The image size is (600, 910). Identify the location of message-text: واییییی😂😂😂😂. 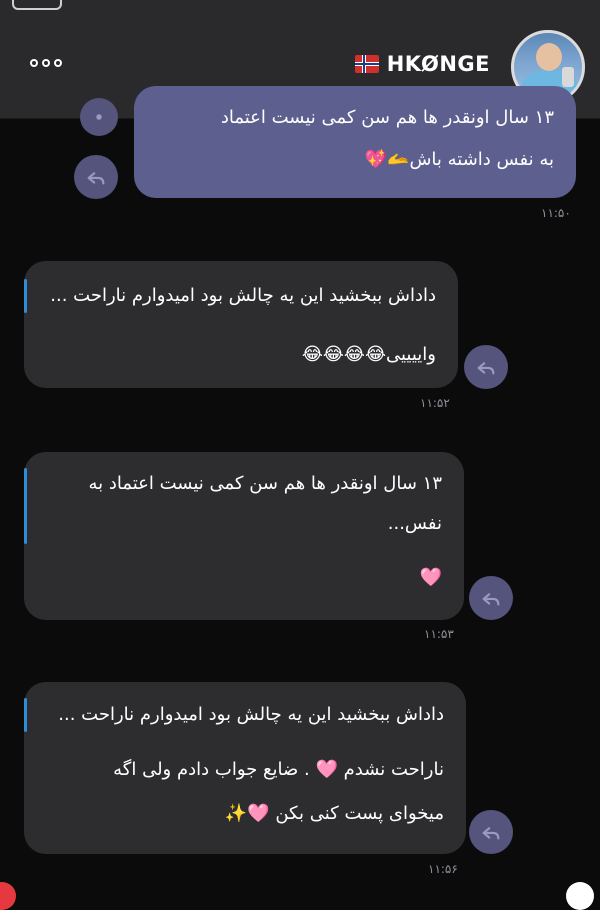
(368, 354).